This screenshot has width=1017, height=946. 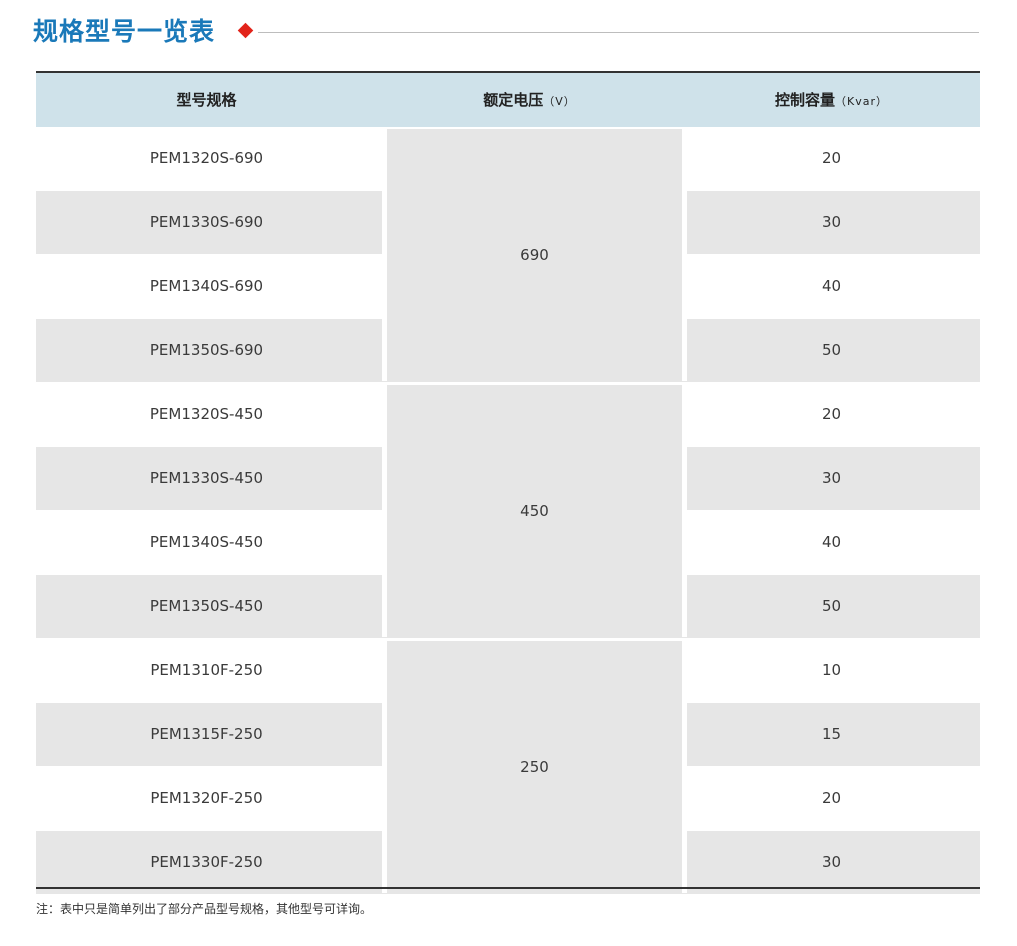 I want to click on capacity-cell: 10, so click(x=831, y=670).